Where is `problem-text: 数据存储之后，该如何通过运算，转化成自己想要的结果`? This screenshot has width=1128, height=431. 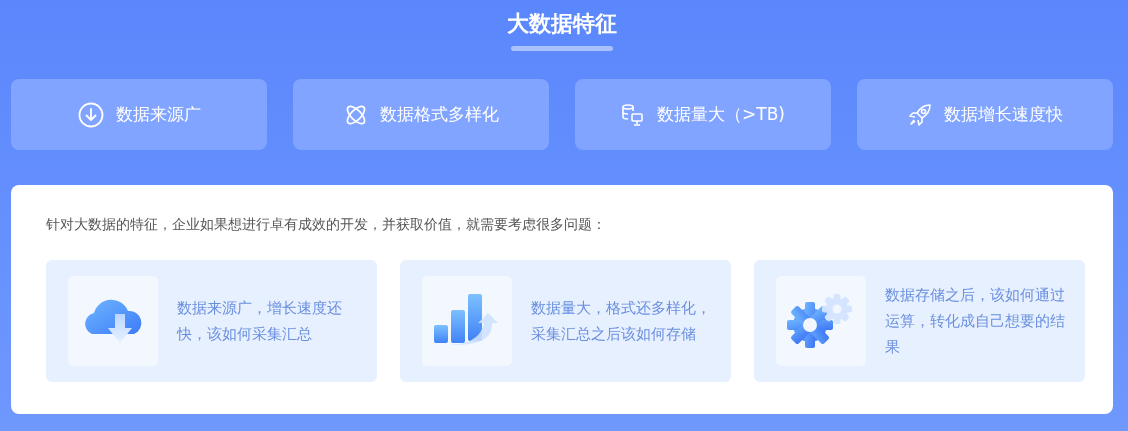
problem-text: 数据存储之后，该如何通过运算，转化成自己想要的结果 is located at coordinates (975, 321).